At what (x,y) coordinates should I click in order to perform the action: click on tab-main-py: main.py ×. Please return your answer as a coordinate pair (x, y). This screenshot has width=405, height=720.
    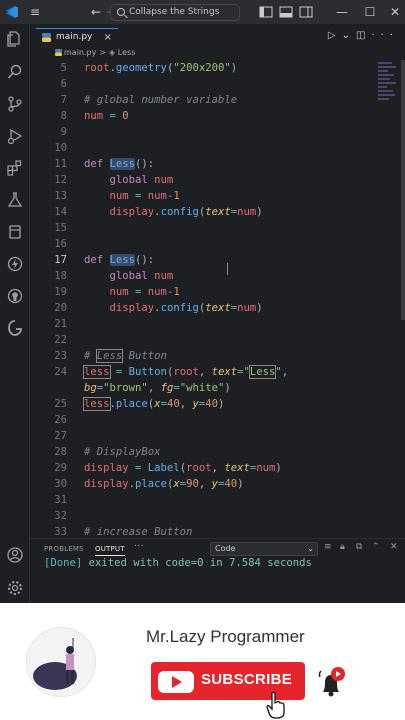
    Looking at the image, I should click on (77, 37).